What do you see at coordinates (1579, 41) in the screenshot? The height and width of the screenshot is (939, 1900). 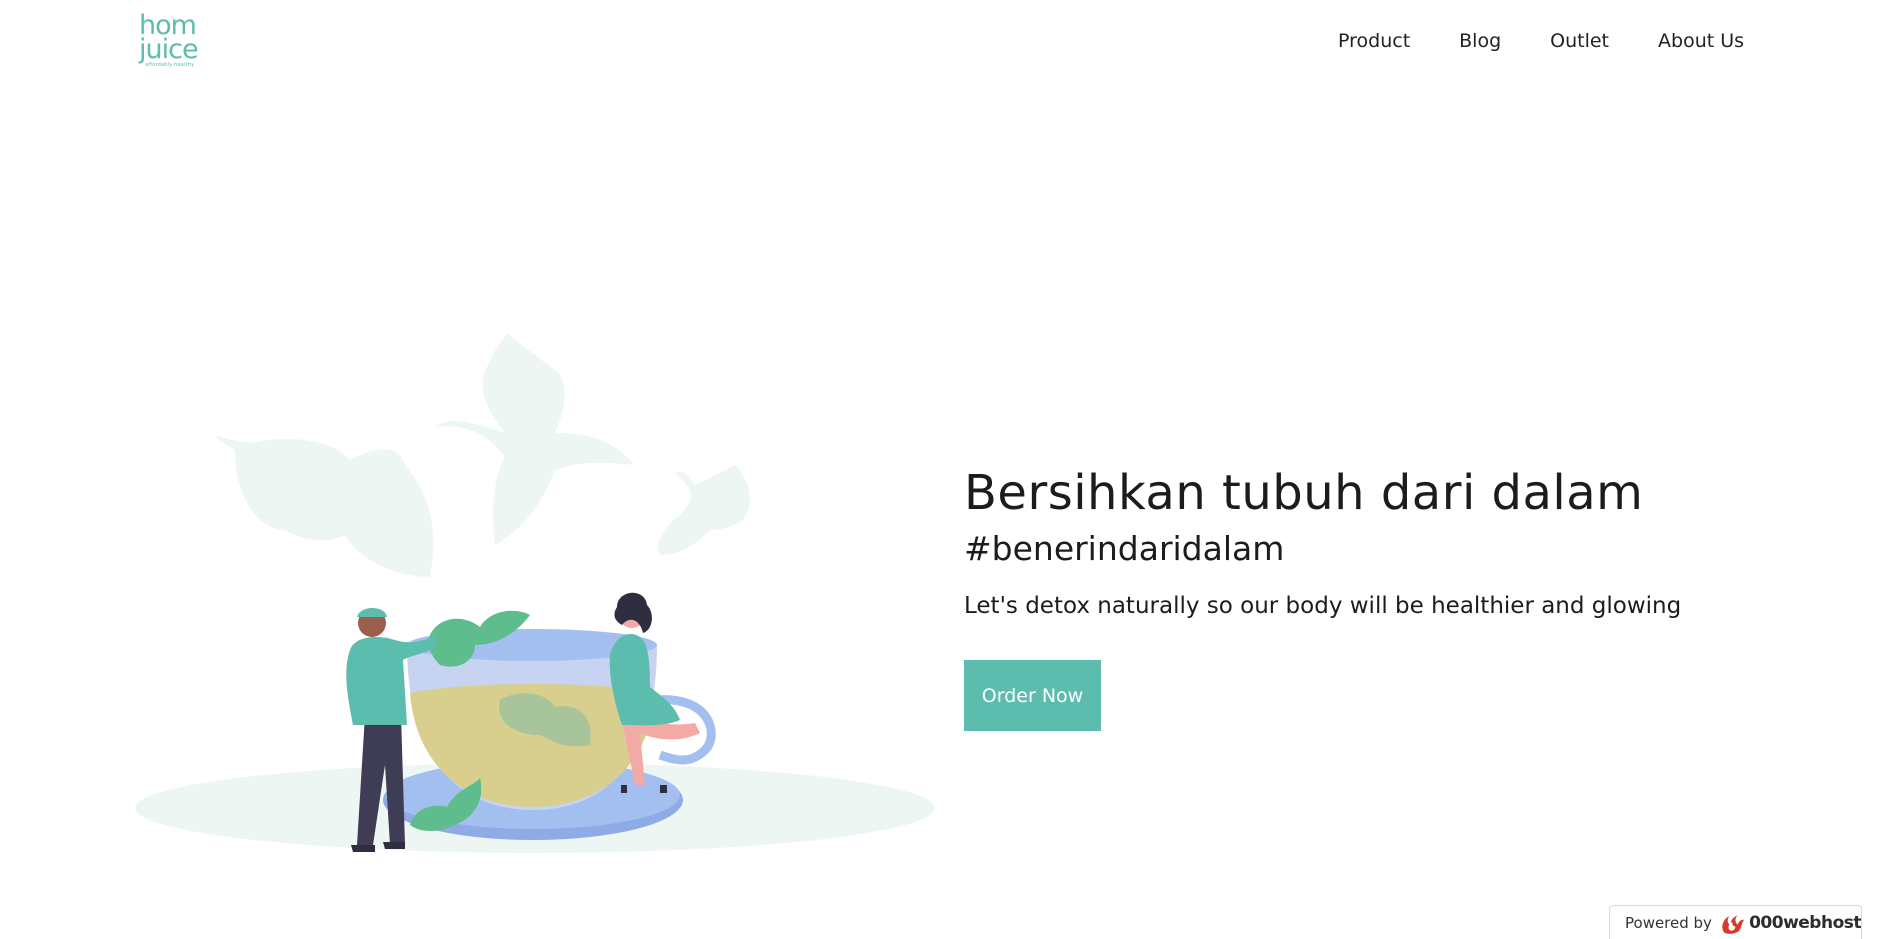 I see `nav-outlet: Outlet` at bounding box center [1579, 41].